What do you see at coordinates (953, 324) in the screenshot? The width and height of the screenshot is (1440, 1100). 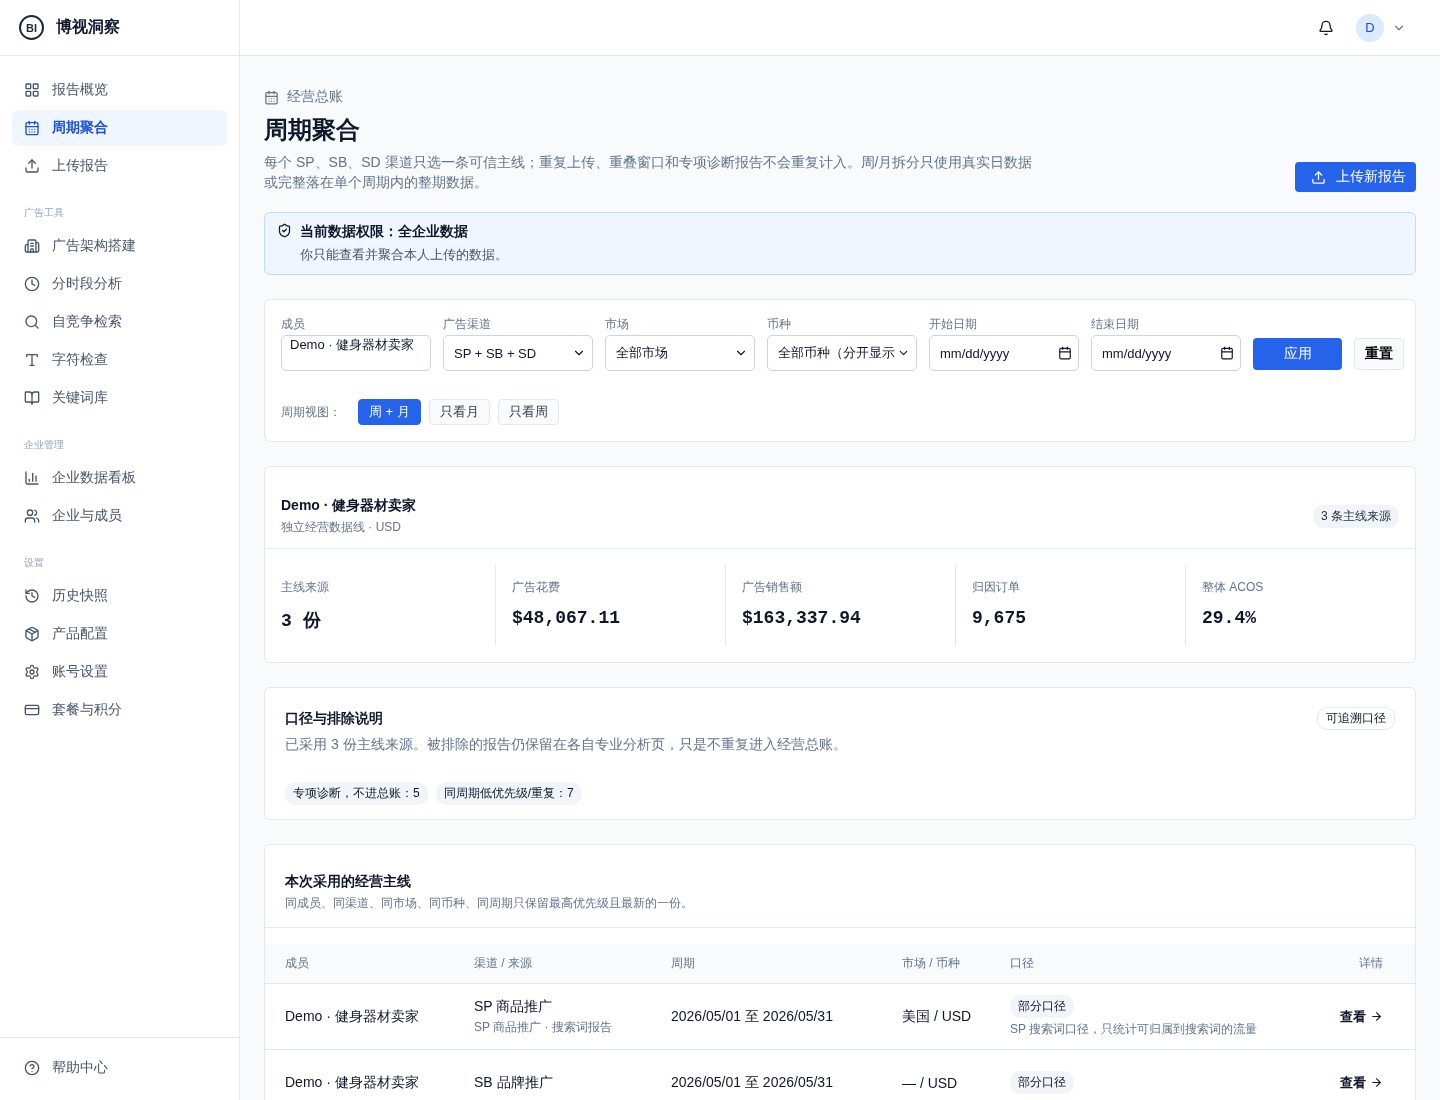 I see `field-label: 开始日期` at bounding box center [953, 324].